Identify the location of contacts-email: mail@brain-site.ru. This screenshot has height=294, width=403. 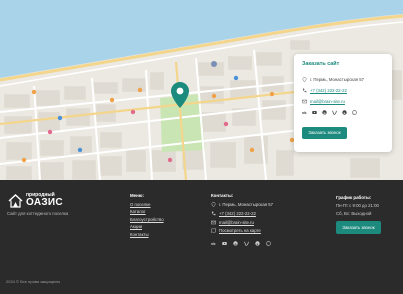
(242, 222).